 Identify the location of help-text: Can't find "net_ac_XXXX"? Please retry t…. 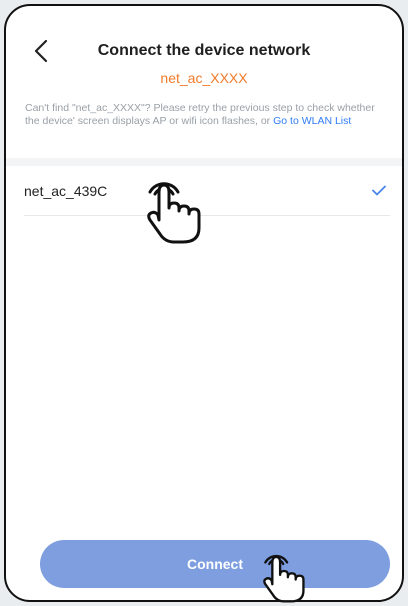
(206, 114).